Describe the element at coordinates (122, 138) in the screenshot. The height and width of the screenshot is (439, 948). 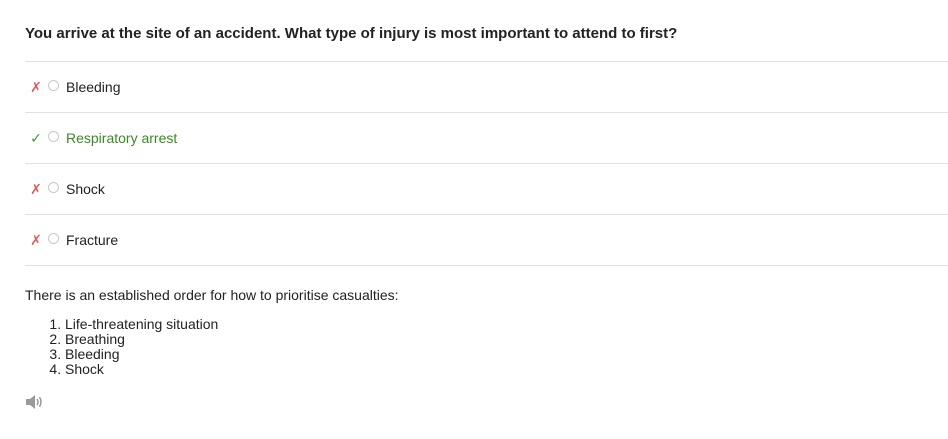
I see `option-label: Respiratory arrest` at that location.